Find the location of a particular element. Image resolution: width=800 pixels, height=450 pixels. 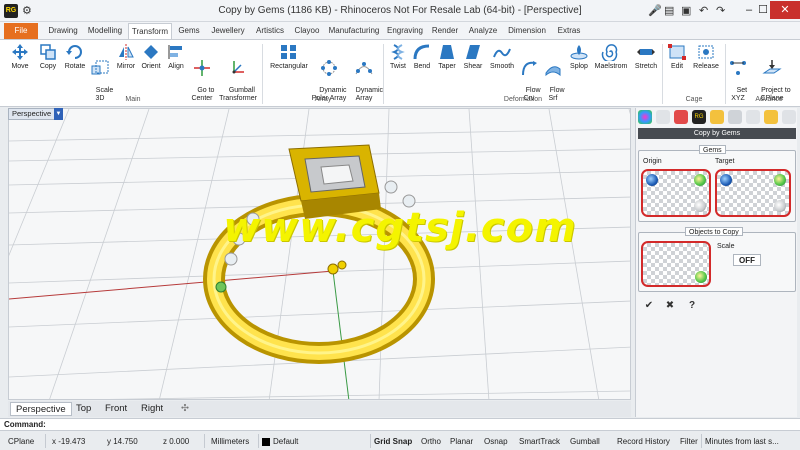

align-icon is located at coordinates (175, 52).